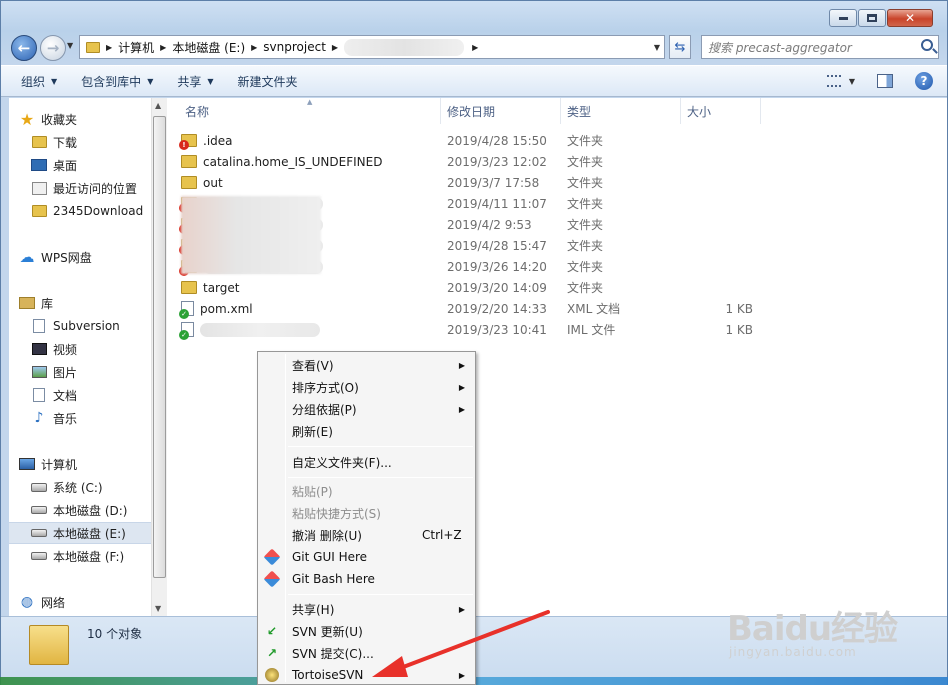  I want to click on video-icon, so click(39, 349).